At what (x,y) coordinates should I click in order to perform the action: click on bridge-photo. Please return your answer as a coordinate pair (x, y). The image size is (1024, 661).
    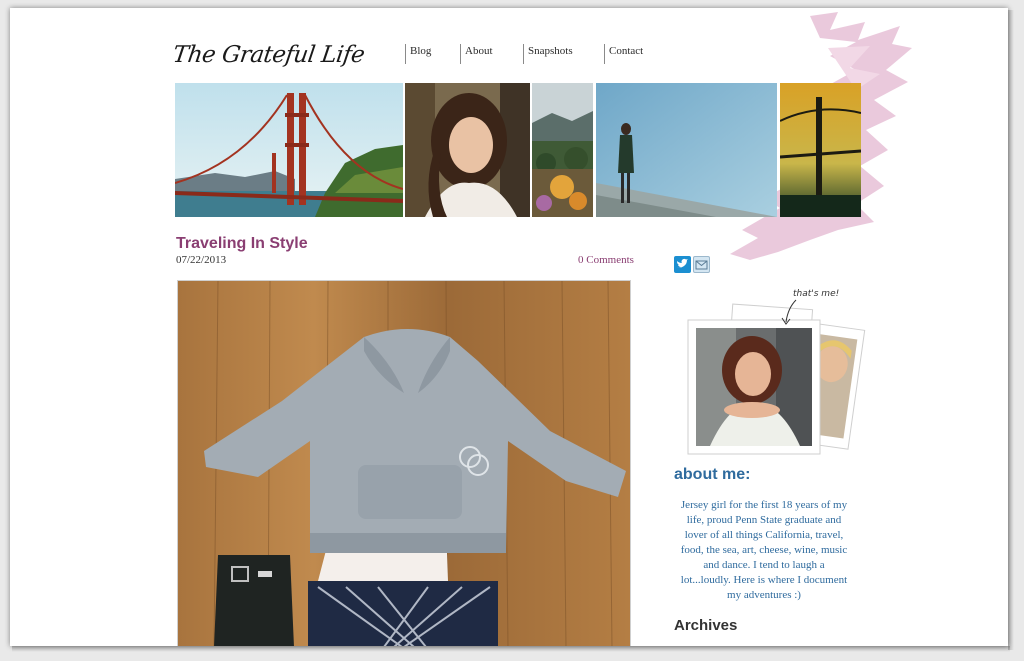
    Looking at the image, I should click on (289, 150).